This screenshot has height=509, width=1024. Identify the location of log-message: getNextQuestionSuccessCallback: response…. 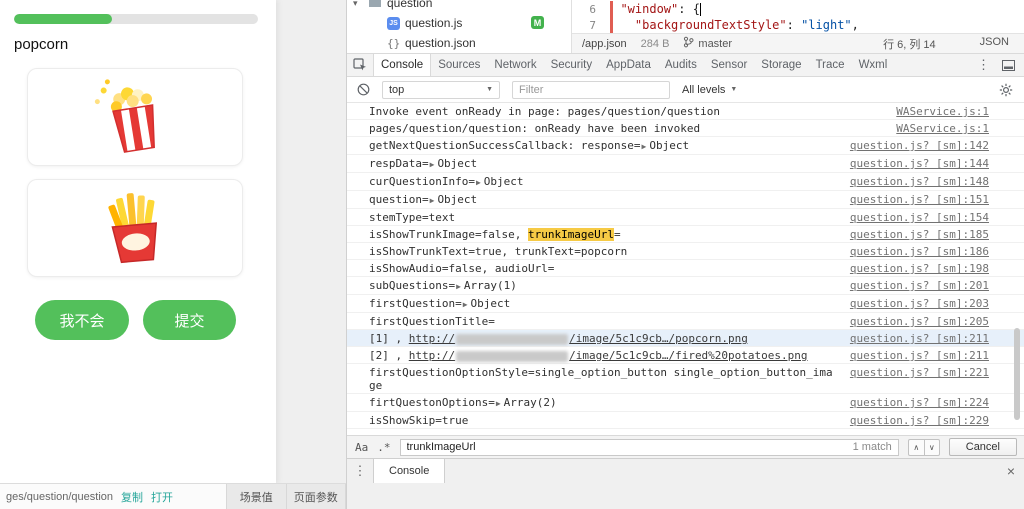
(603, 146).